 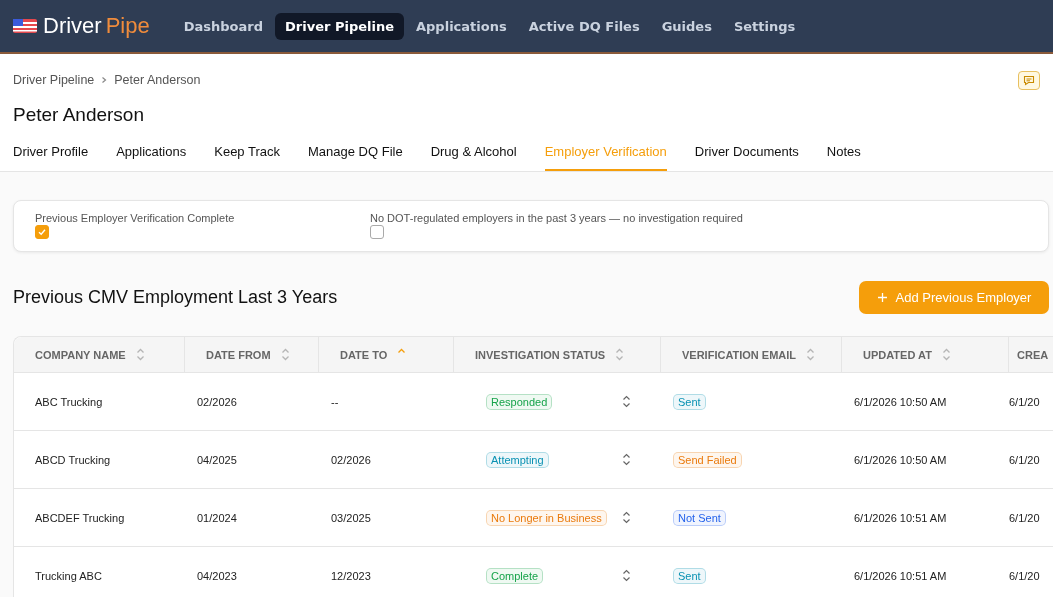 What do you see at coordinates (1033, 354) in the screenshot?
I see `column-header: CREA` at bounding box center [1033, 354].